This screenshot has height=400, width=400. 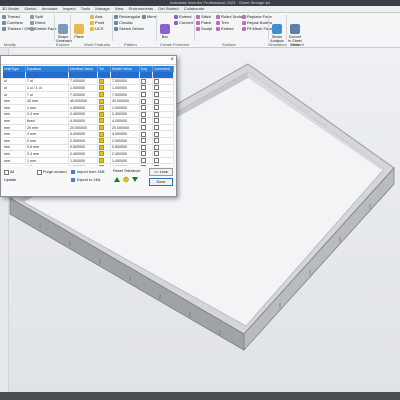 I want to click on done-button: Done, so click(x=161, y=182).